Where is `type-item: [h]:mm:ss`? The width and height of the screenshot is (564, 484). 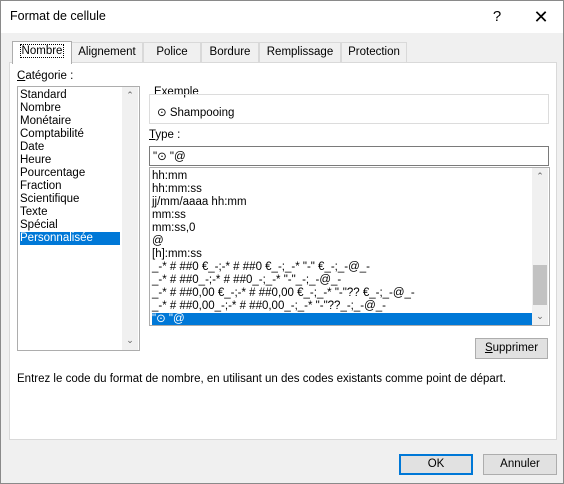
type-item: [h]:mm:ss is located at coordinates (342, 254).